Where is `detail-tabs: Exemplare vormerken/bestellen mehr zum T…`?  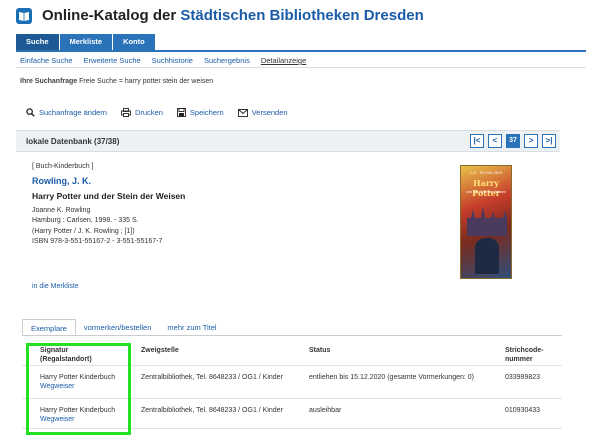
detail-tabs: Exemplare vormerken/bestellen mehr zum T… is located at coordinates (123, 327).